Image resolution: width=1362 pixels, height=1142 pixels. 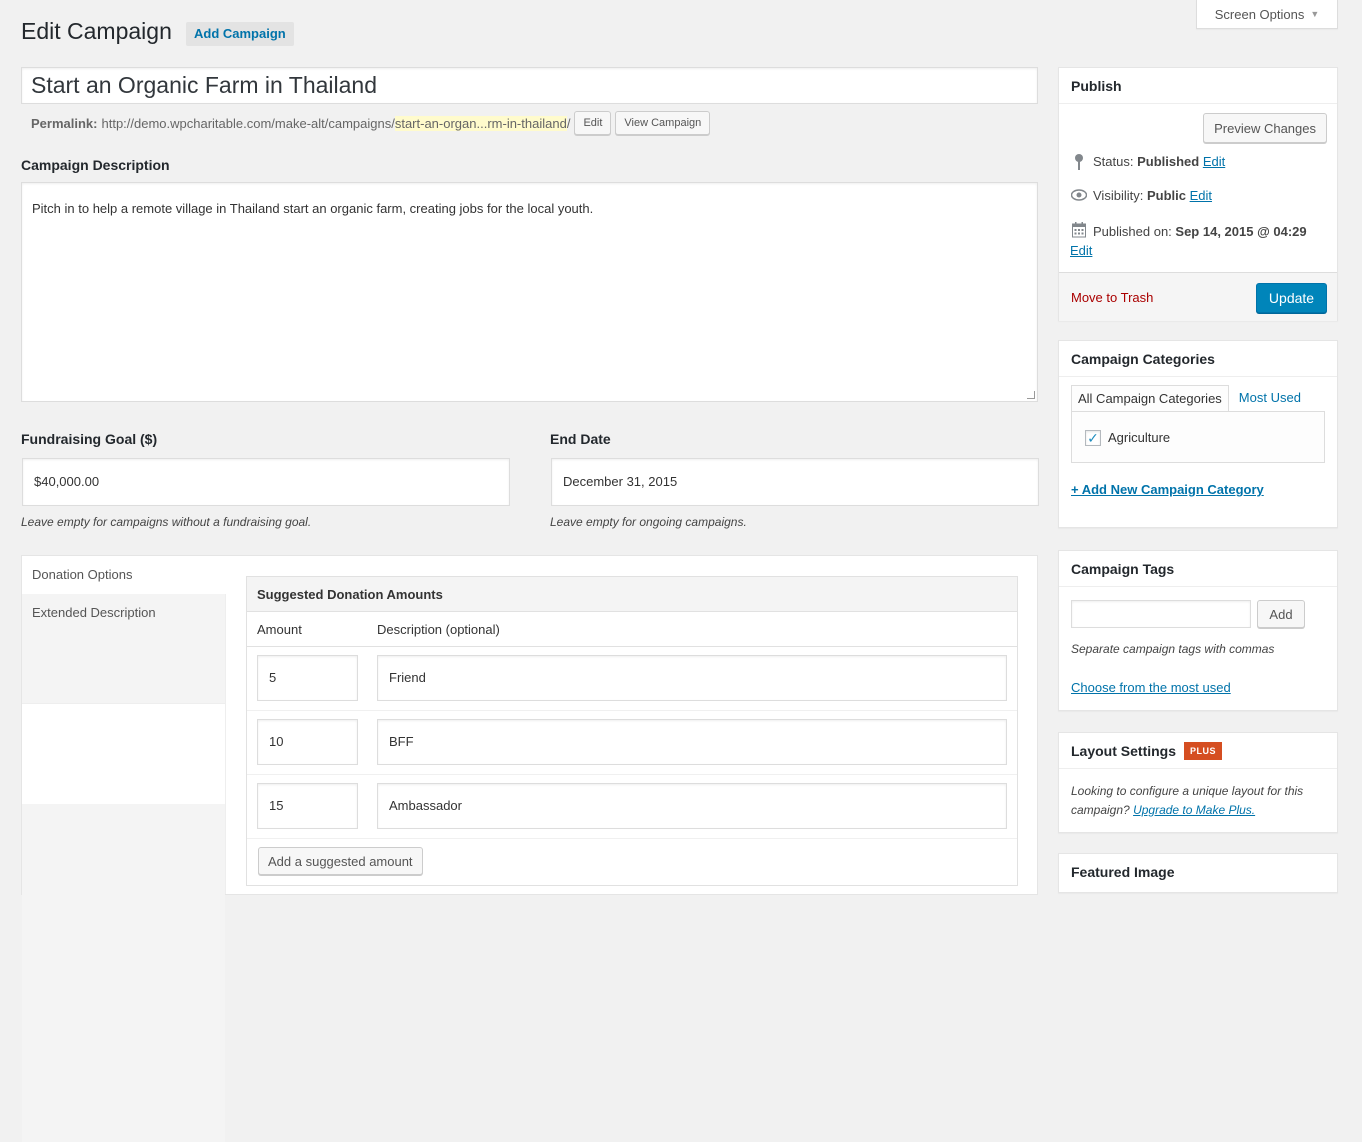 What do you see at coordinates (279, 629) in the screenshot?
I see `column-amount: Amount` at bounding box center [279, 629].